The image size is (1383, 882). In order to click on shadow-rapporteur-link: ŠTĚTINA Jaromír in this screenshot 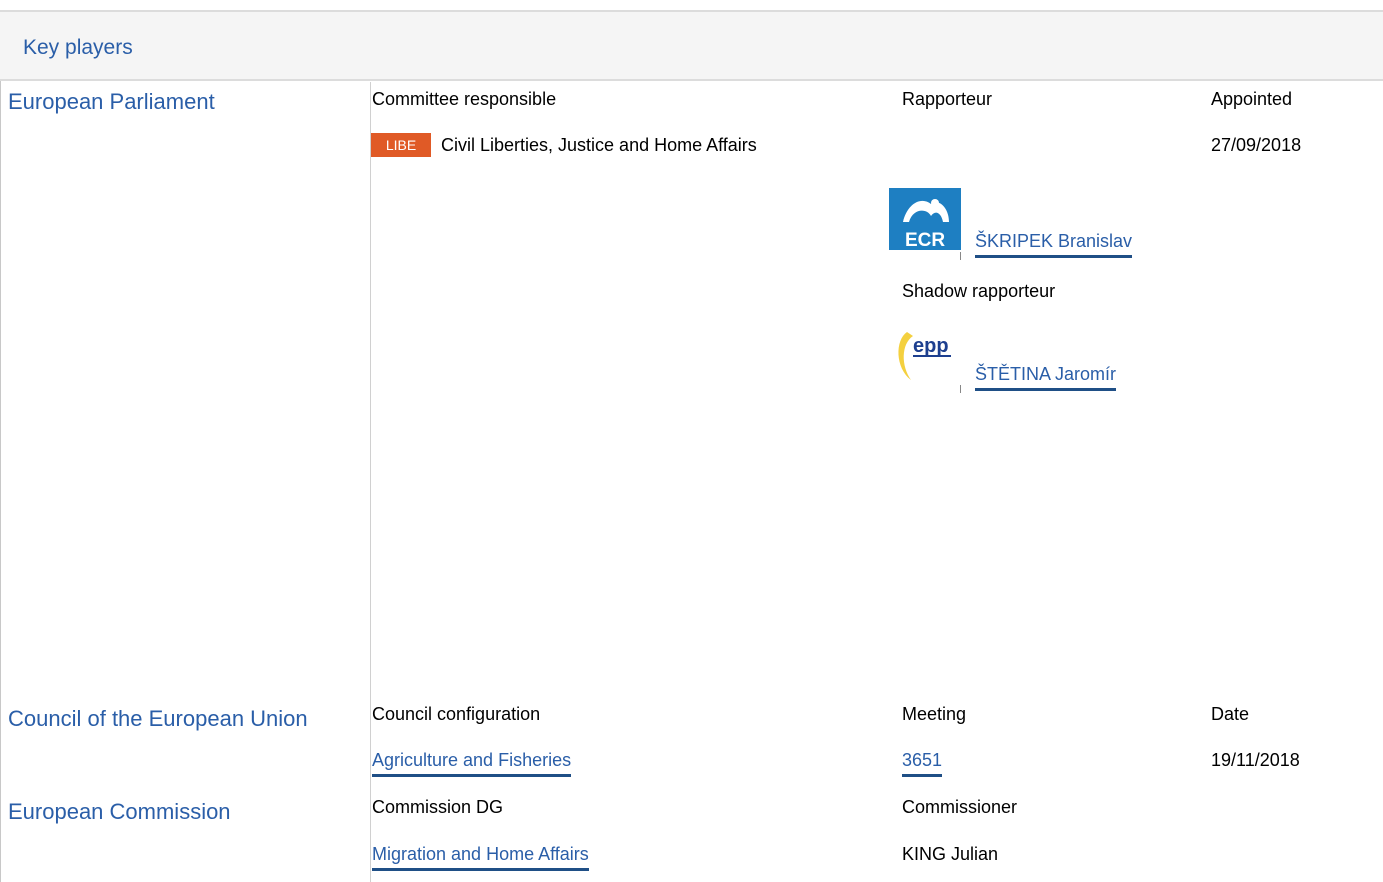, I will do `click(1046, 377)`.